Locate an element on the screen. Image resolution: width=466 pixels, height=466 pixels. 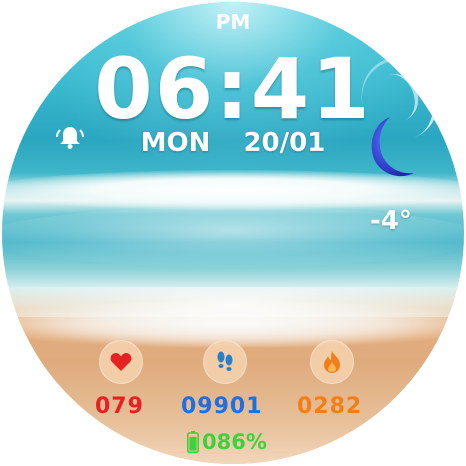
weekday-label: MON is located at coordinates (175, 143).